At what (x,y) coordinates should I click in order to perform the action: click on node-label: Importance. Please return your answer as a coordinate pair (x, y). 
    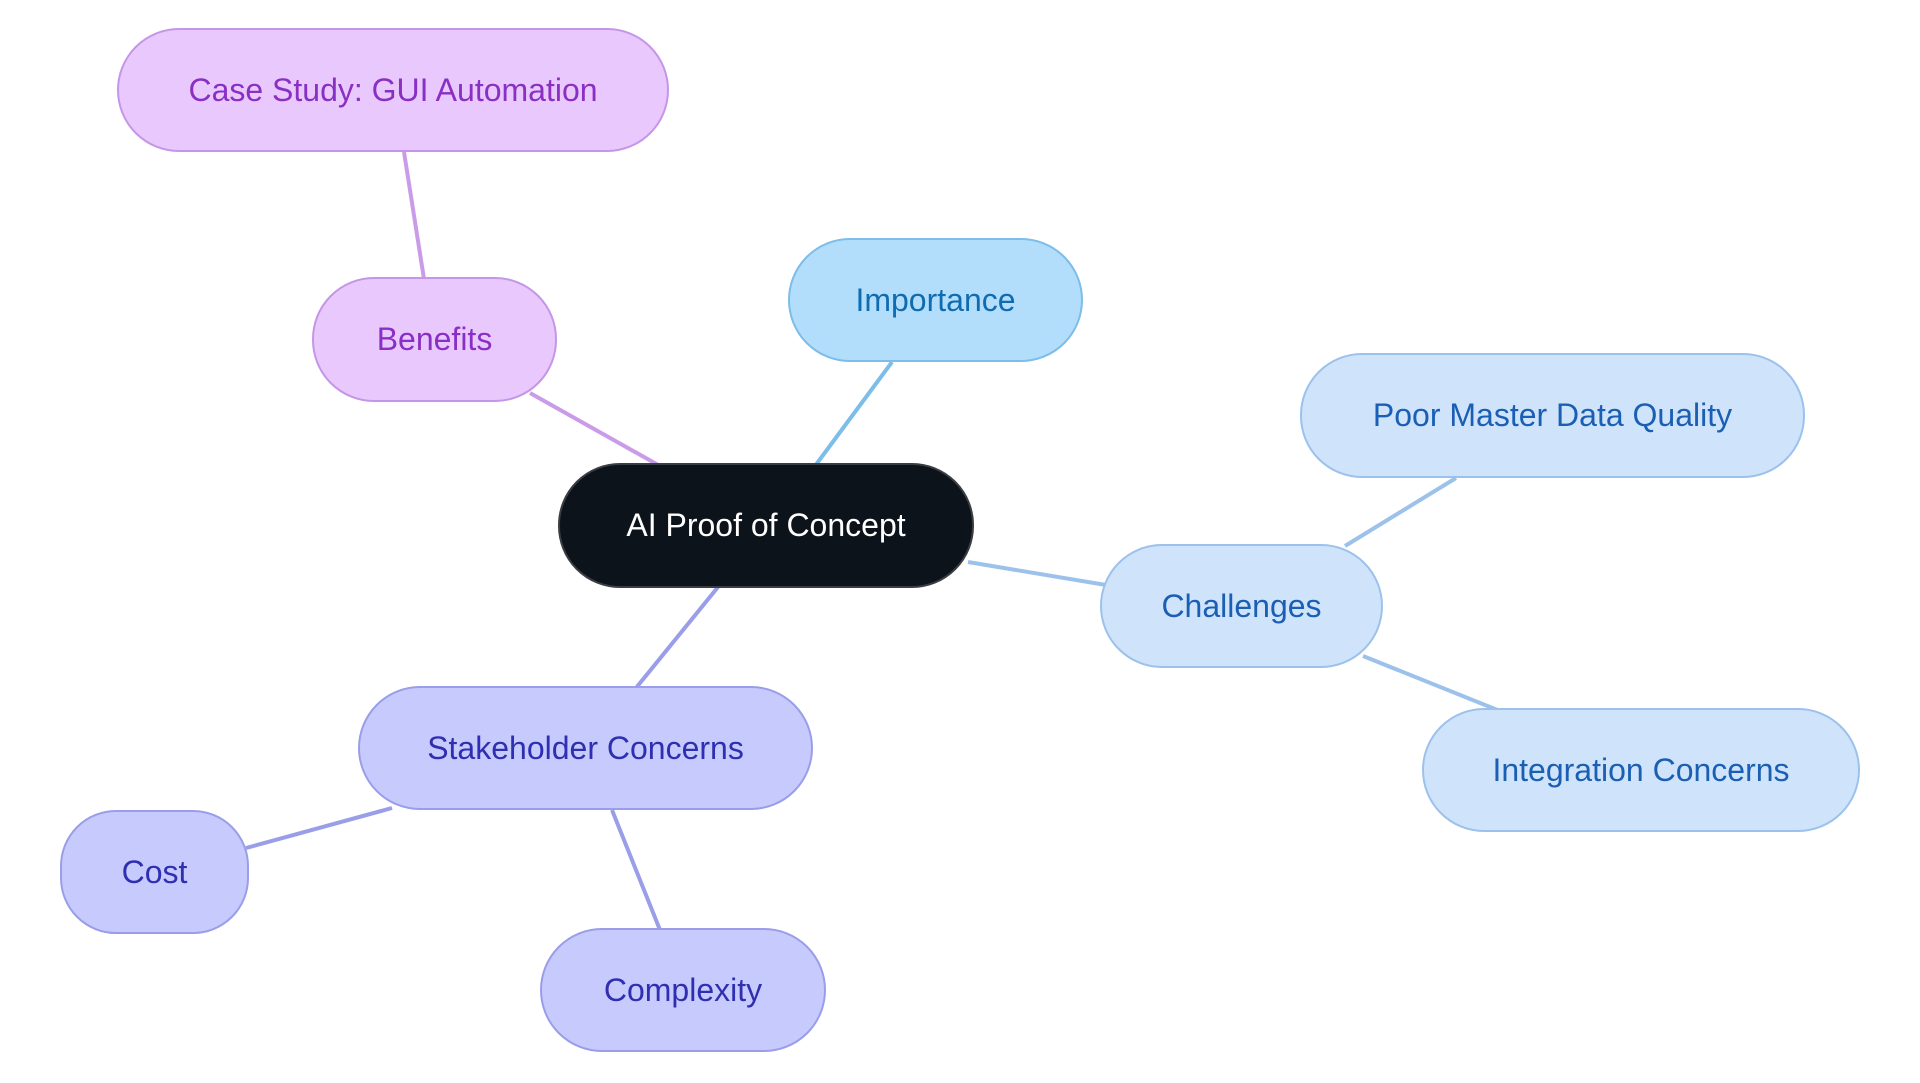
    Looking at the image, I should click on (935, 299).